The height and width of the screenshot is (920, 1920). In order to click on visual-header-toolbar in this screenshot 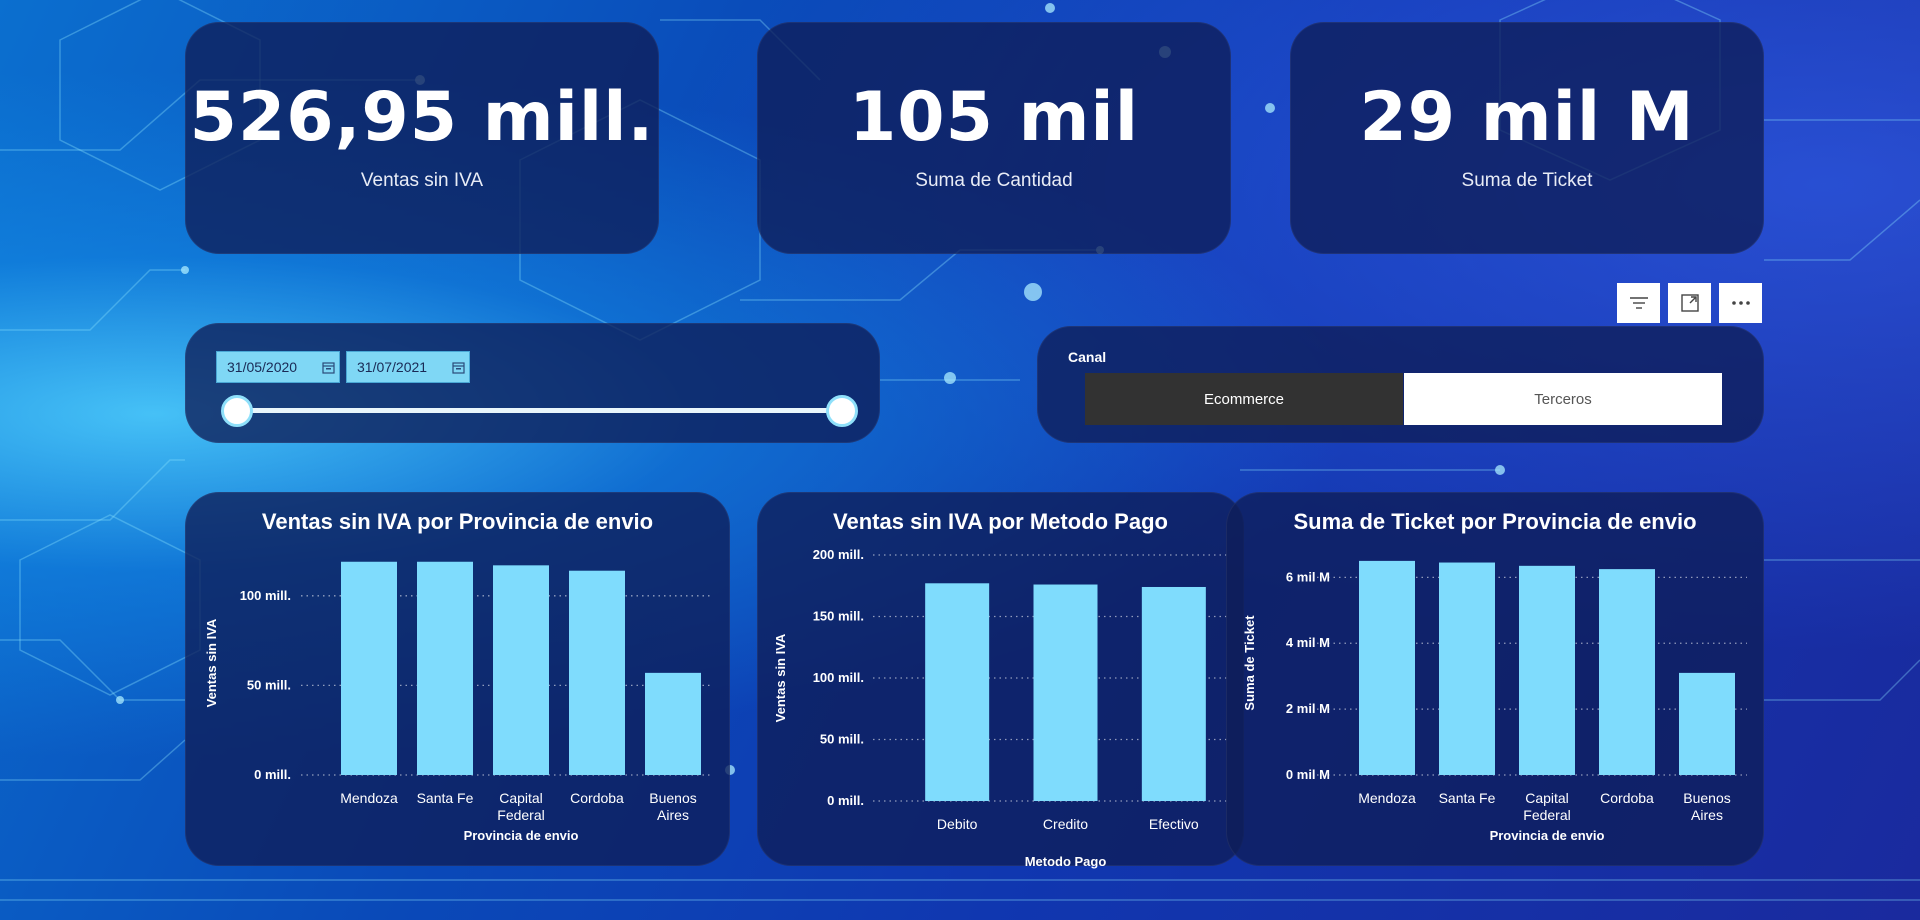, I will do `click(1689, 303)`.